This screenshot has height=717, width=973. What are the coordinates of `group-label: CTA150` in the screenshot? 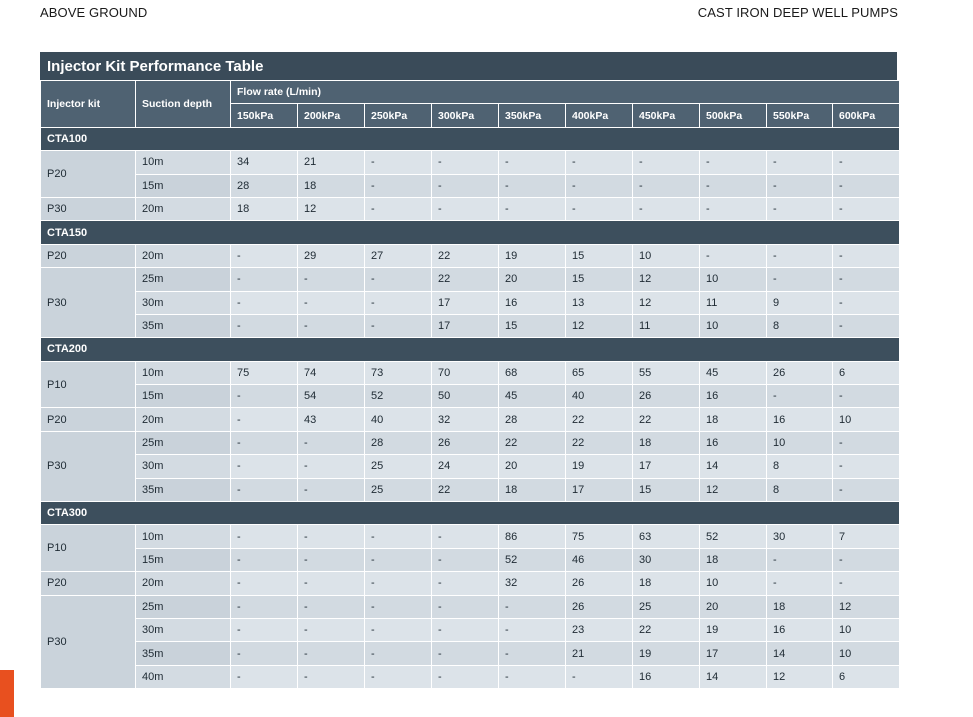 It's located at (470, 232).